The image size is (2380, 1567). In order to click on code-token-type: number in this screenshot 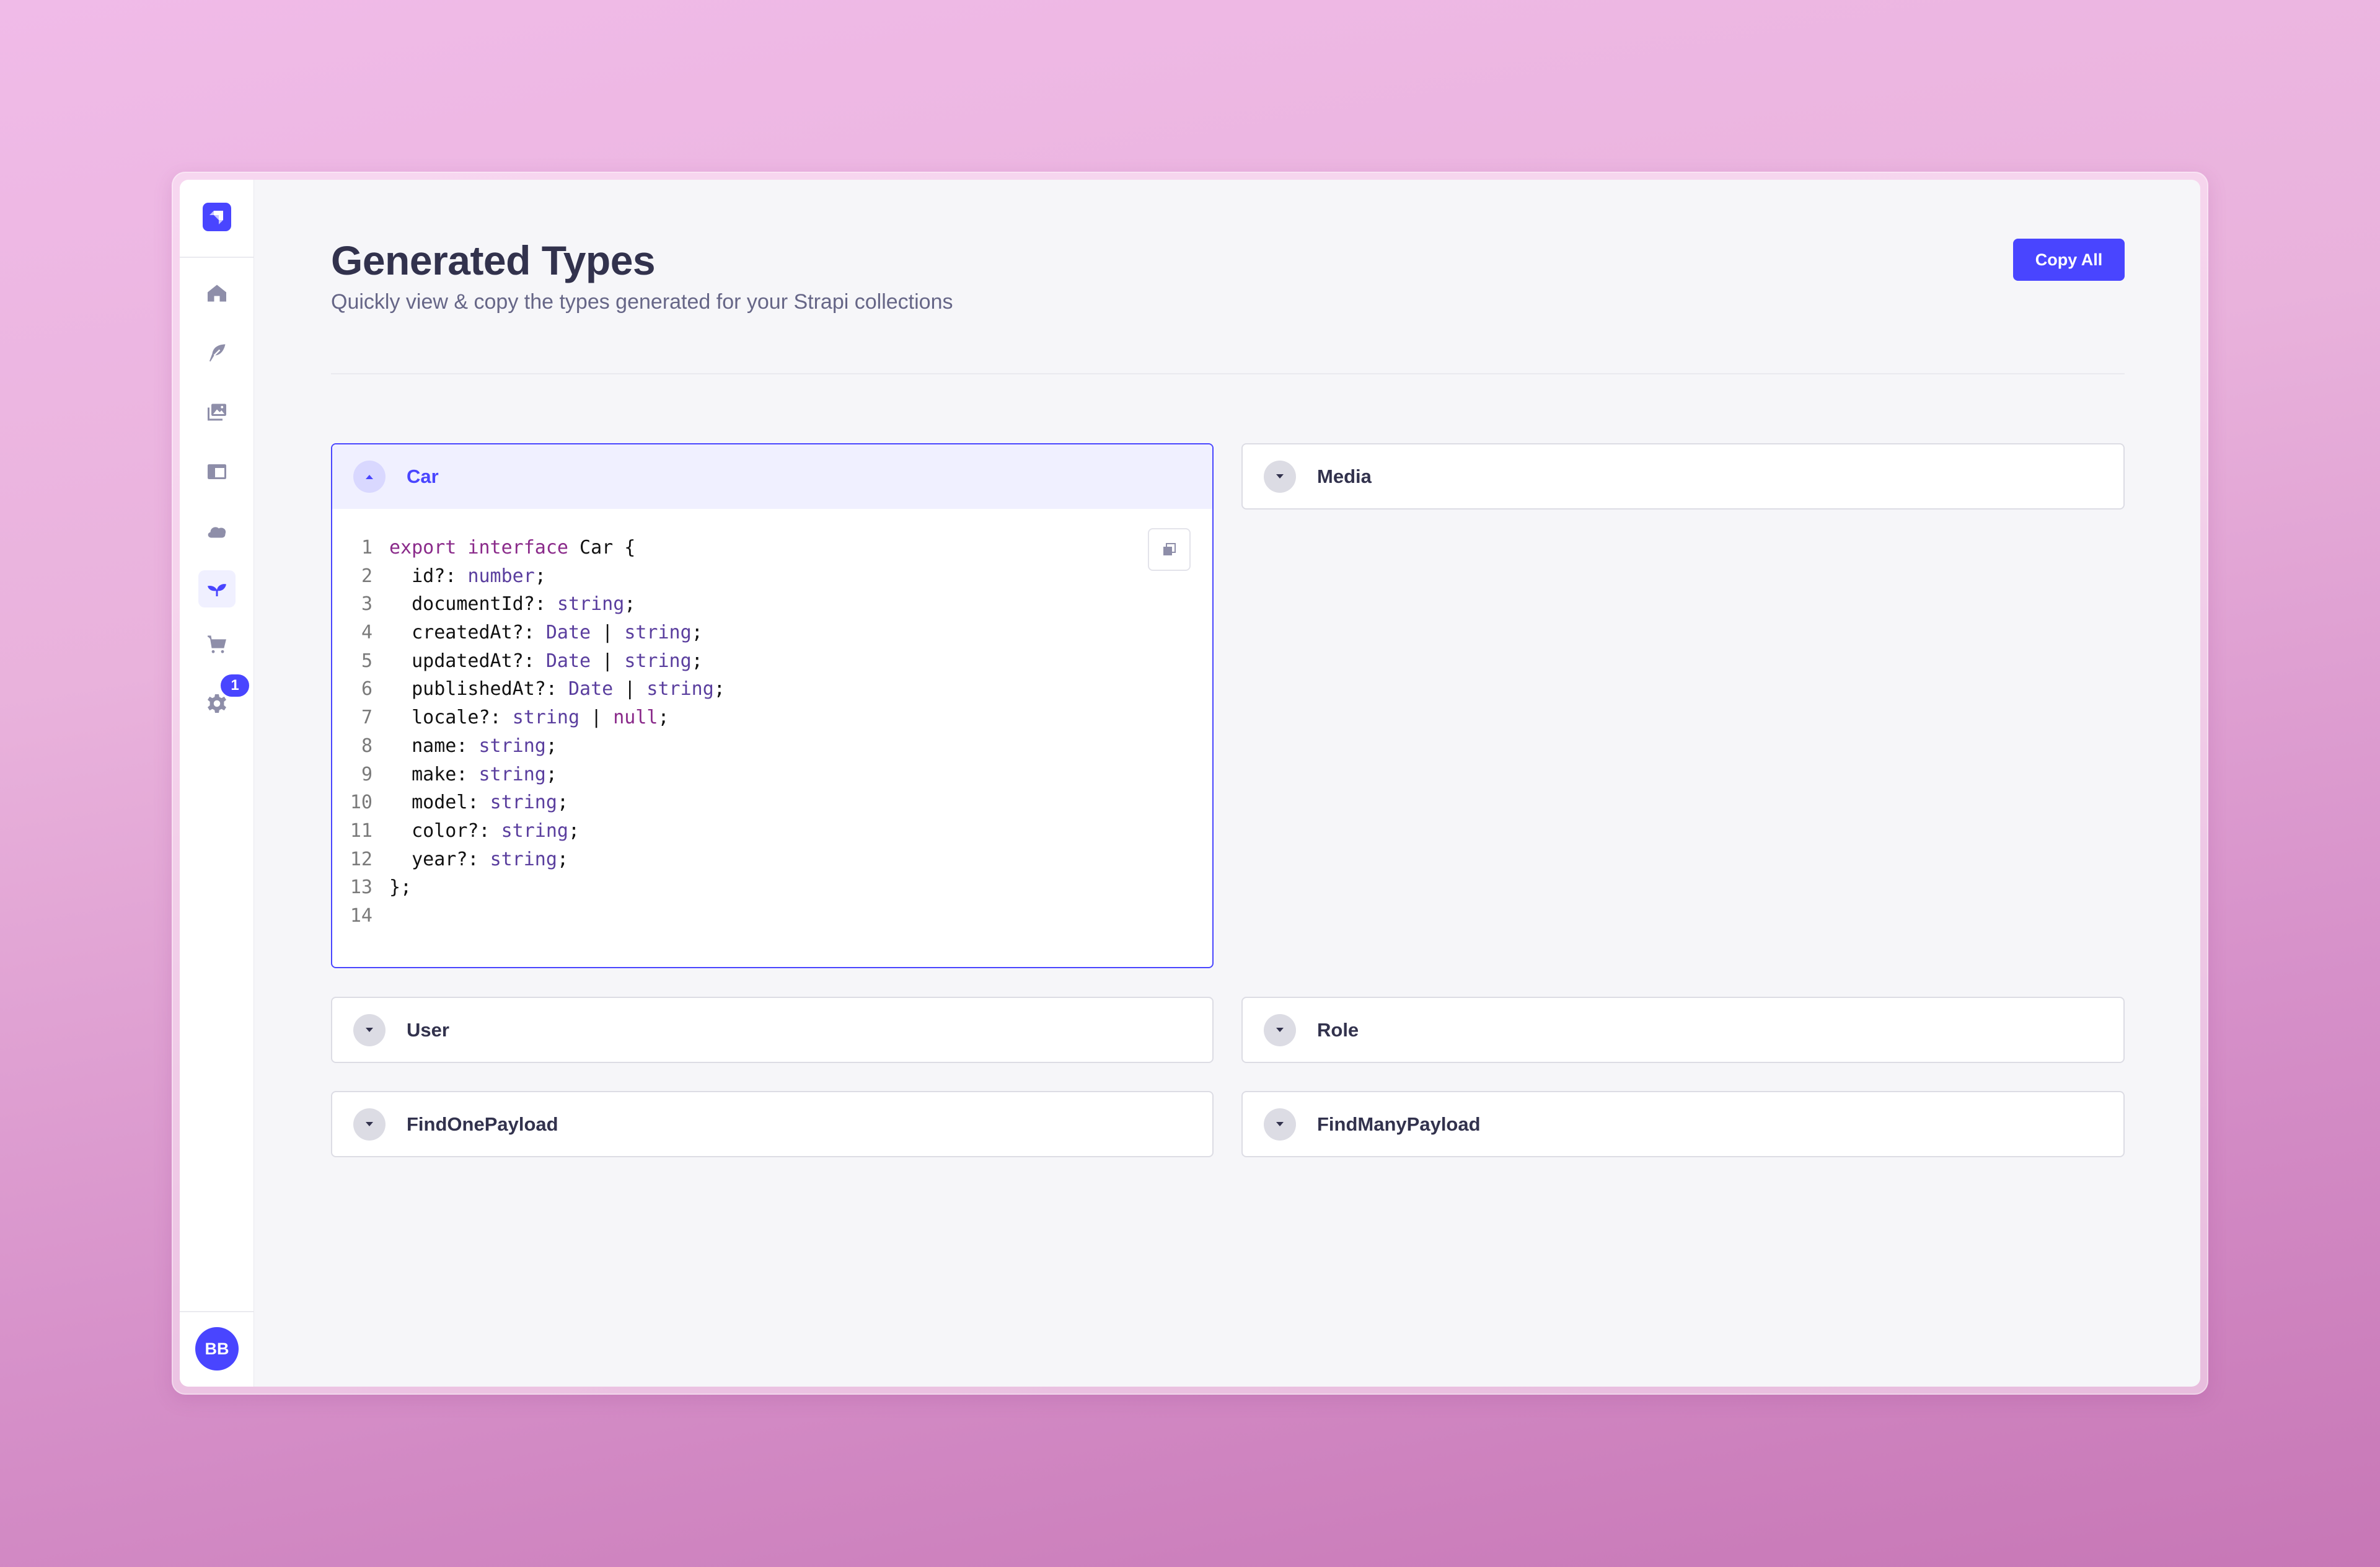, I will do `click(501, 576)`.